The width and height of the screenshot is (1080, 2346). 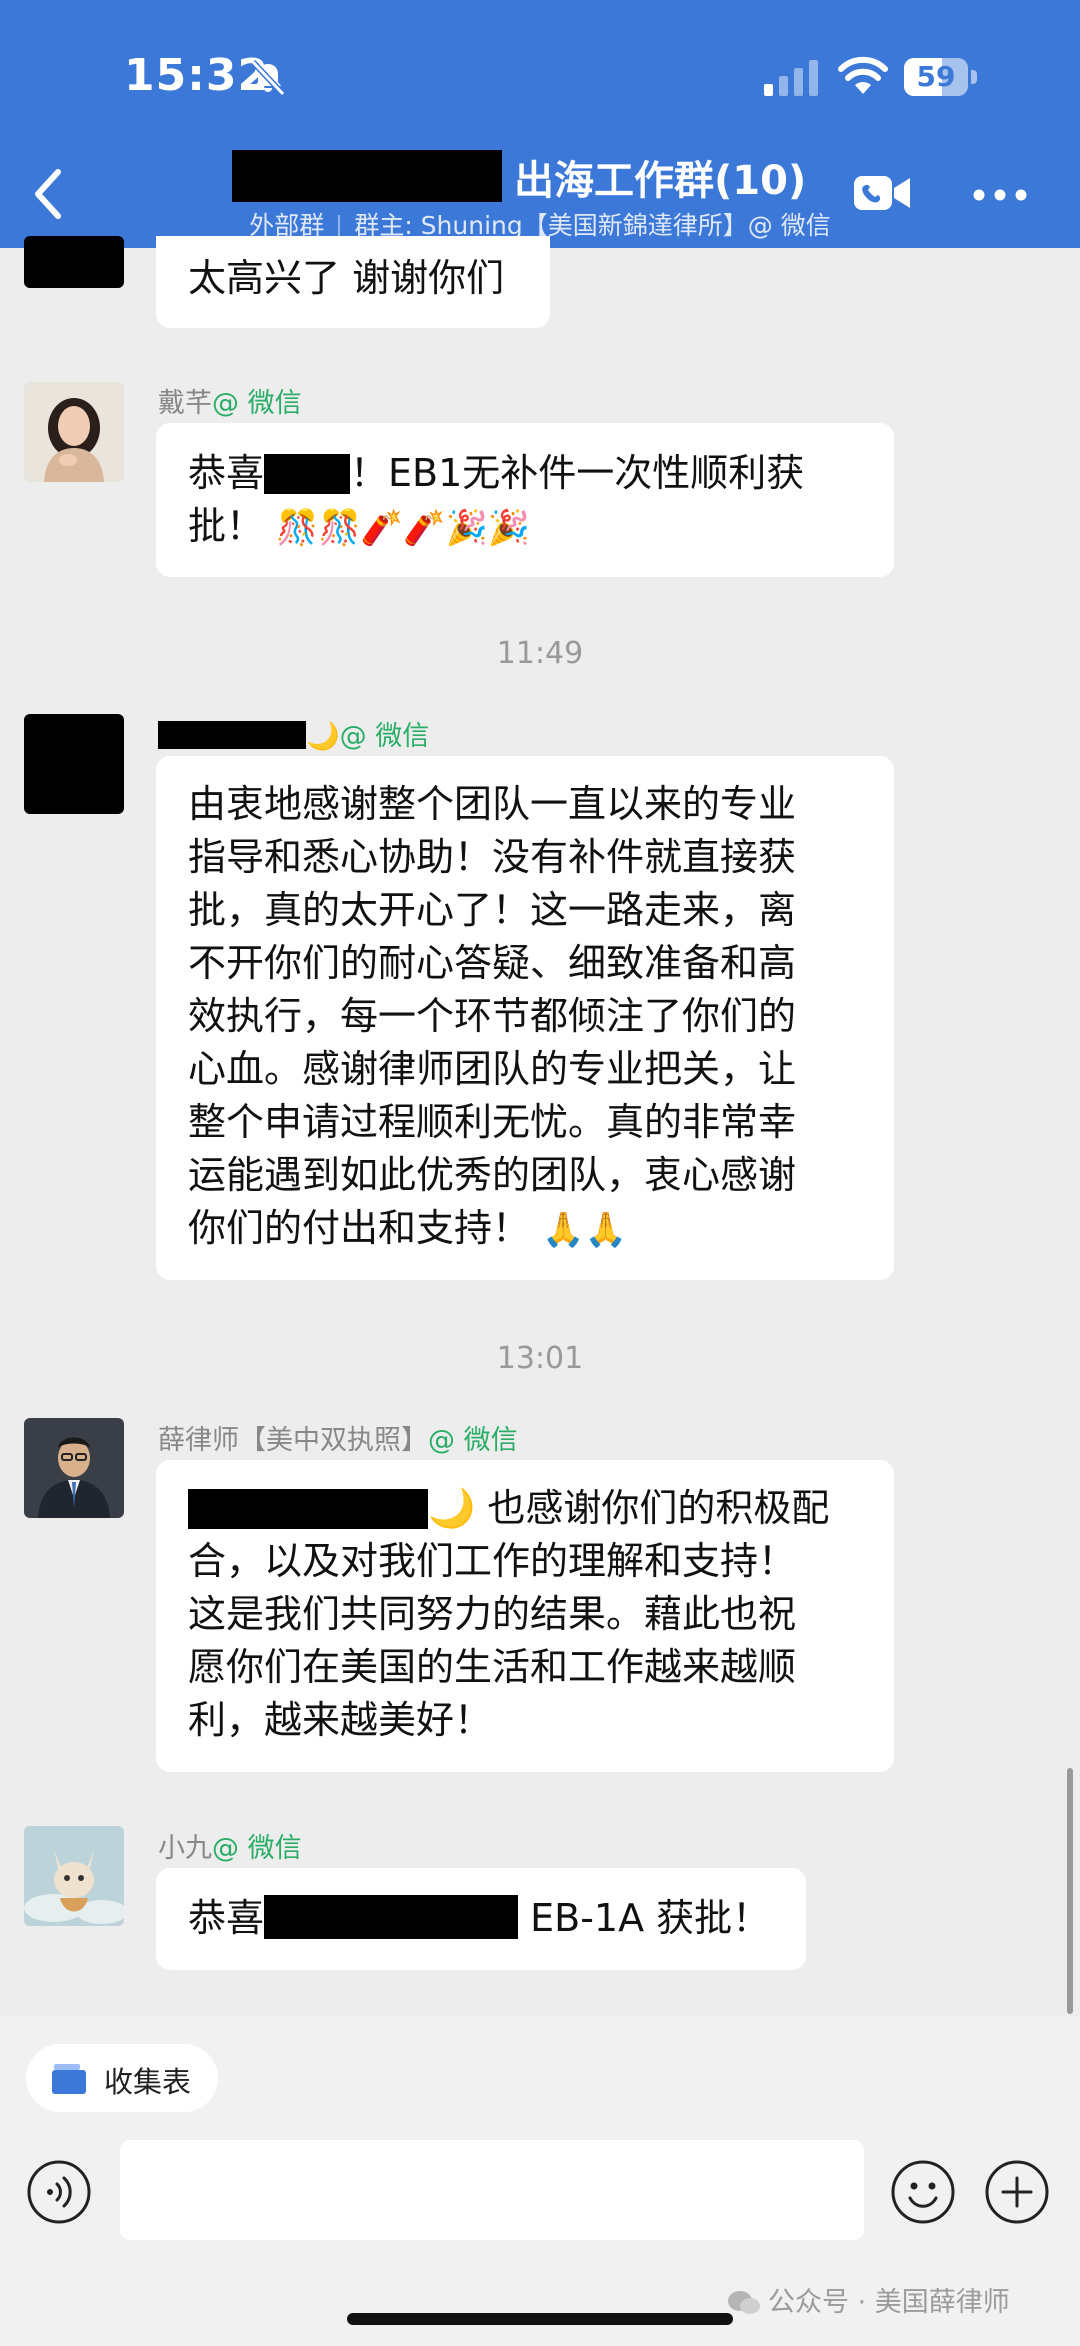 I want to click on message-line: 合，以及对我们工作的理解和支持！, so click(x=492, y=1561).